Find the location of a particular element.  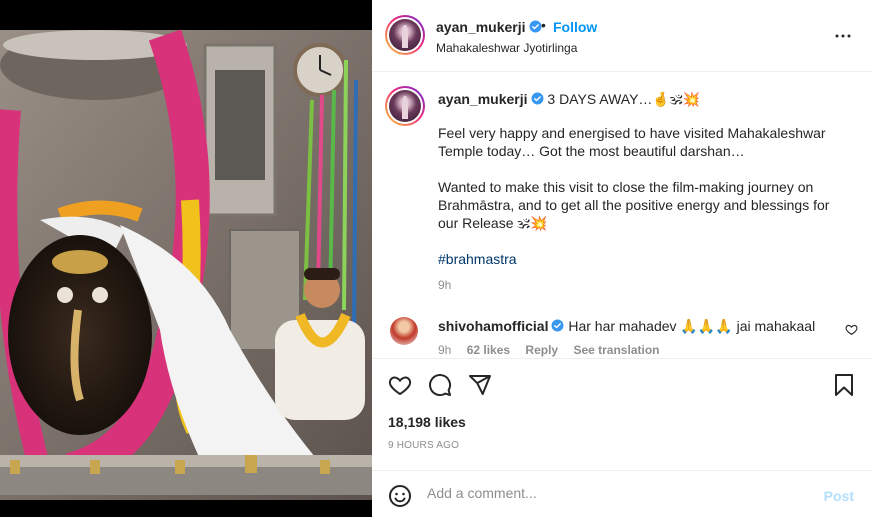

comment-time: 9h is located at coordinates (445, 350).